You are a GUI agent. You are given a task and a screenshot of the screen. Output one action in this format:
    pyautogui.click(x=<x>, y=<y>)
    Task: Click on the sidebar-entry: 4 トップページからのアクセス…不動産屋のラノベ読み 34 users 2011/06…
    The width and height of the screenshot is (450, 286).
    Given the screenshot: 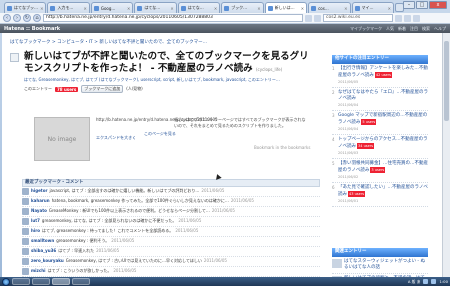 What is the action you would take?
    pyautogui.click(x=380, y=147)
    